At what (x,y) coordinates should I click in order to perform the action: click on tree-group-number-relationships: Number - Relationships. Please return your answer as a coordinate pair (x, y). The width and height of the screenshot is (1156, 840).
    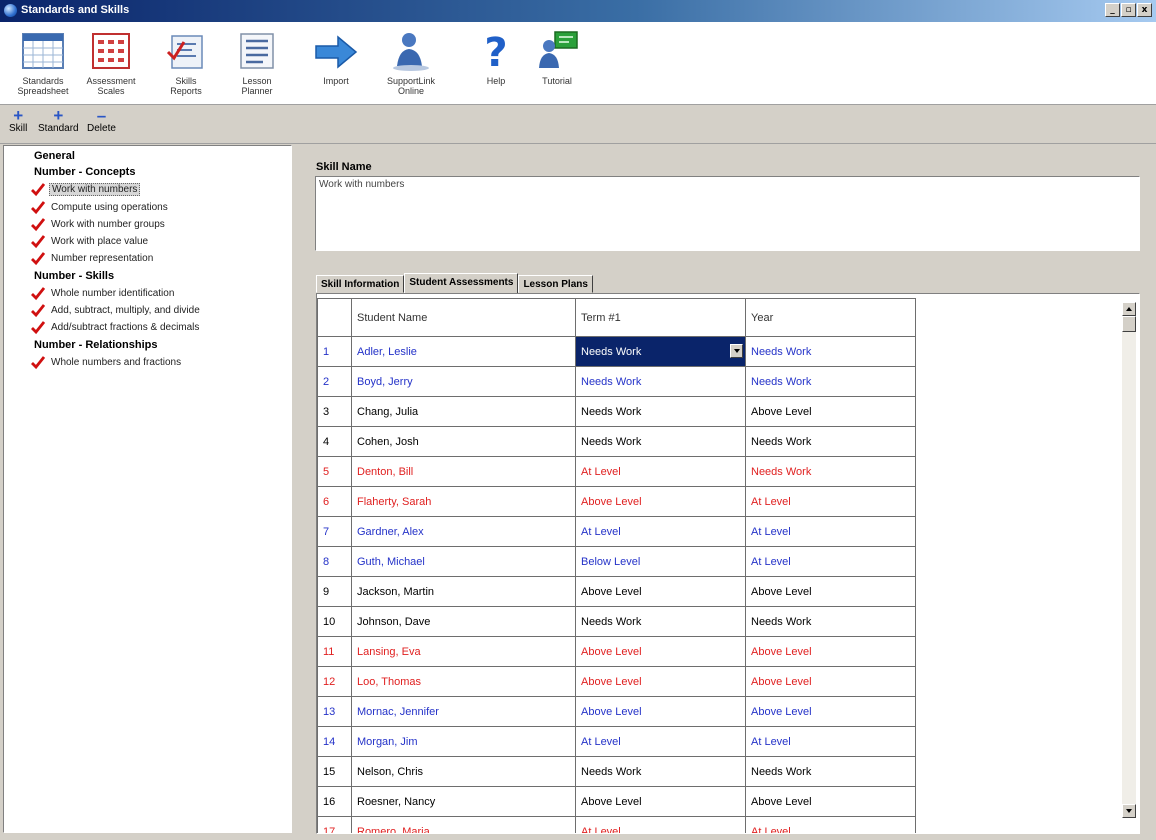
    Looking at the image, I should click on (95, 345).